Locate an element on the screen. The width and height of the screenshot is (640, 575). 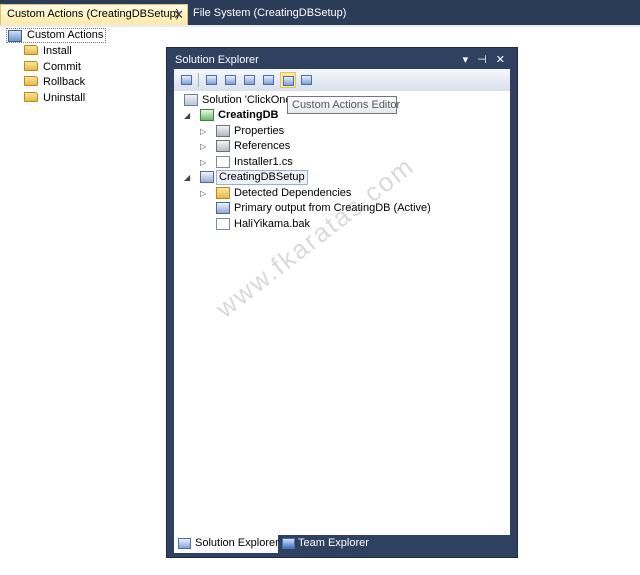
tree-node-label: Properties is located at coordinates (259, 131).